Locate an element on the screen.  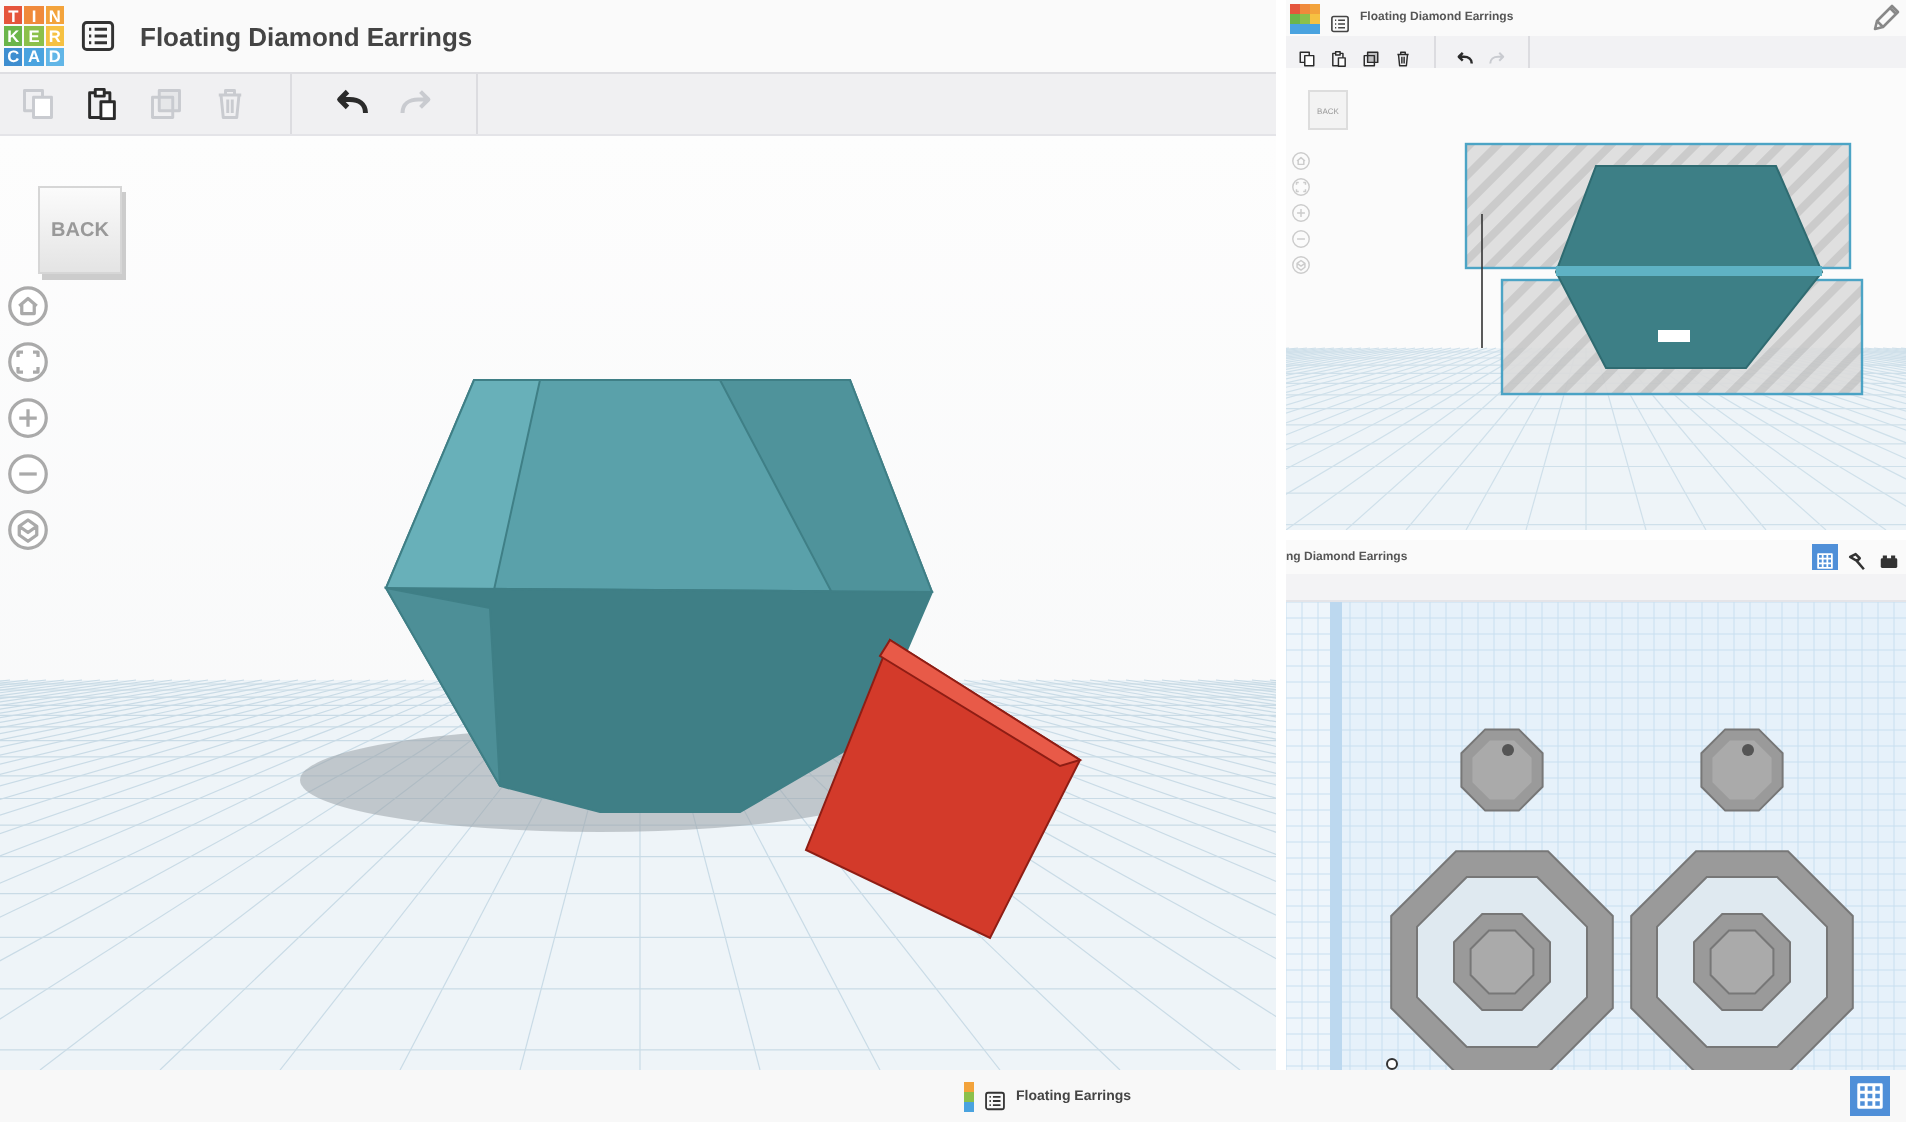
home-icon is located at coordinates (28, 306).